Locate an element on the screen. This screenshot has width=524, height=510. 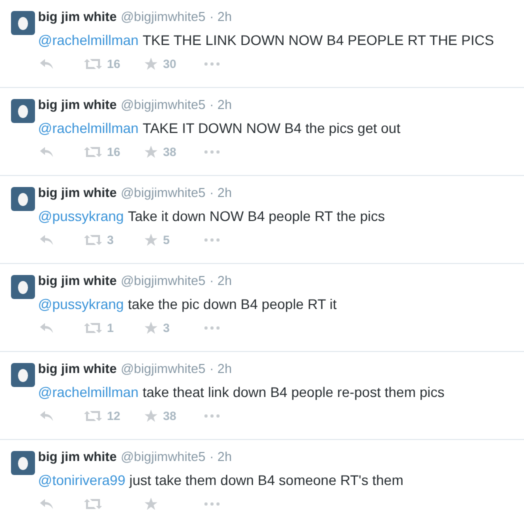
favorite-count: 3 is located at coordinates (166, 328).